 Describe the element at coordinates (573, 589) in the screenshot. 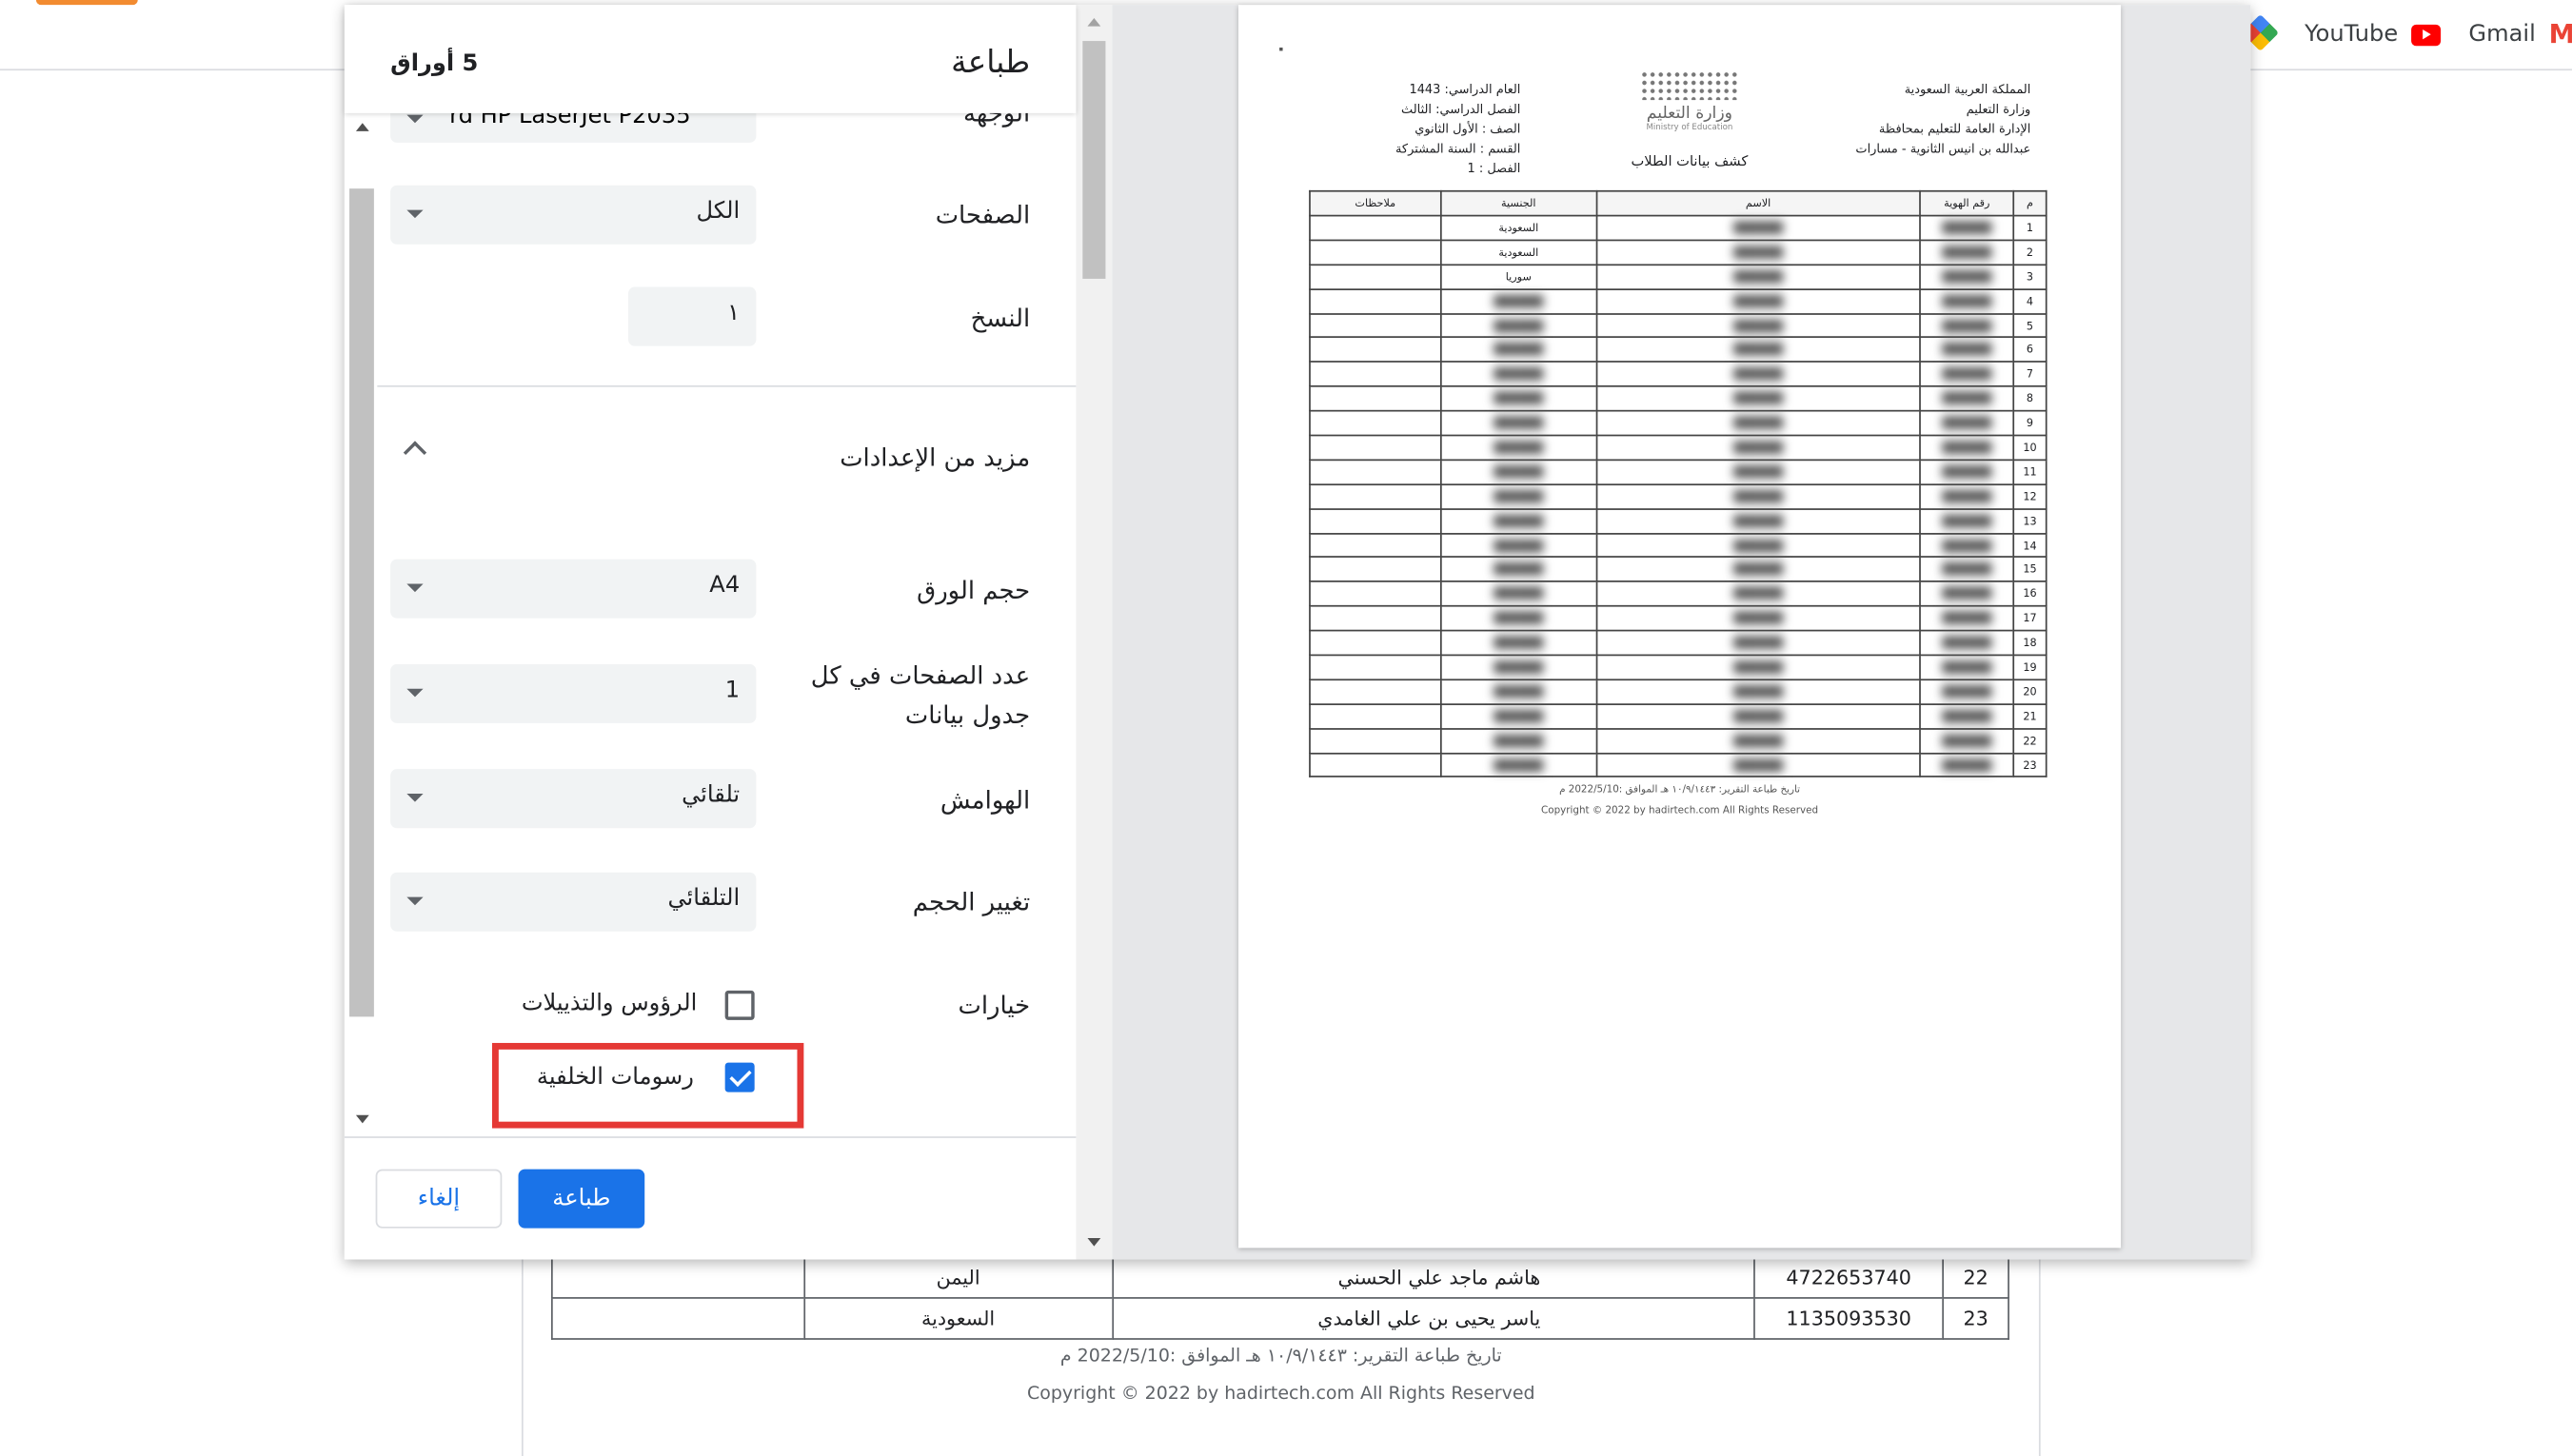

I see `paper-size-select: A4` at that location.